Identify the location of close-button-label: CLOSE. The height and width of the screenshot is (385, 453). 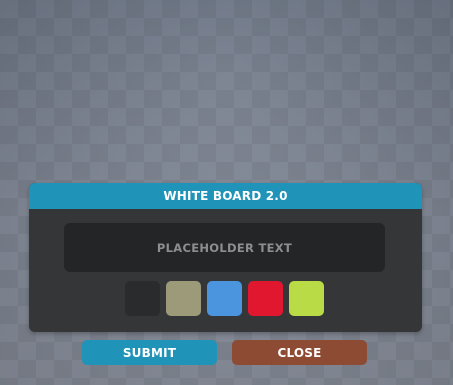
(299, 352).